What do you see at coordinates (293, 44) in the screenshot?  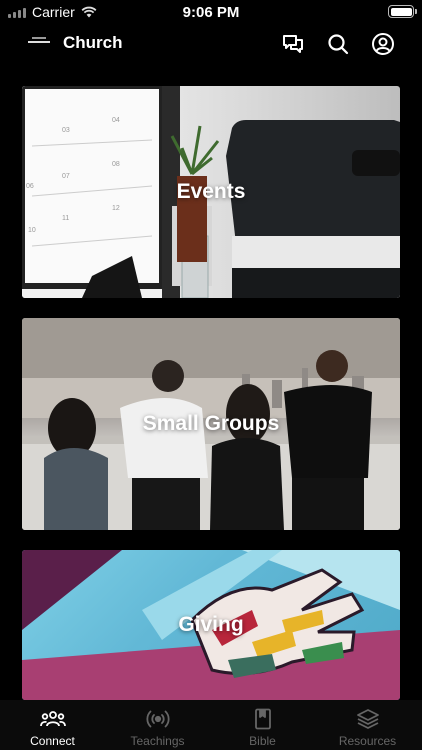 I see `chat-icon` at bounding box center [293, 44].